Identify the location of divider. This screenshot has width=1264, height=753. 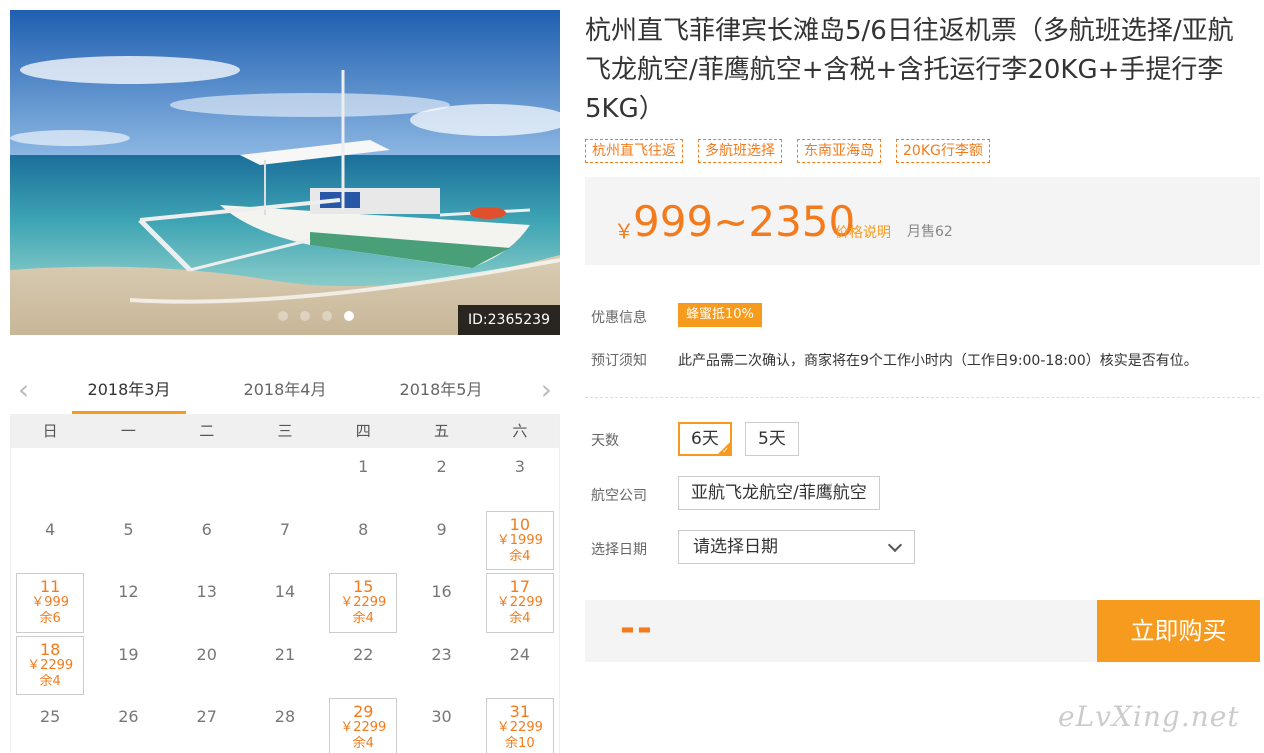
(922, 397).